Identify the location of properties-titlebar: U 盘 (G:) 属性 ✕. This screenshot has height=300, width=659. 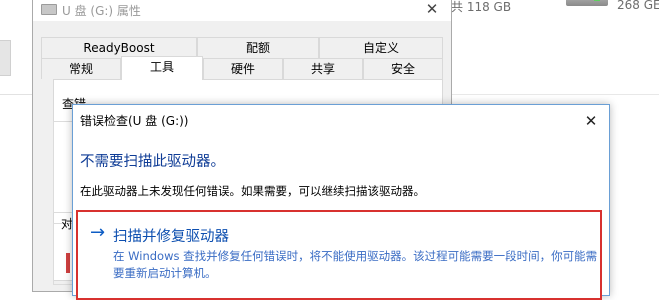
(242, 10).